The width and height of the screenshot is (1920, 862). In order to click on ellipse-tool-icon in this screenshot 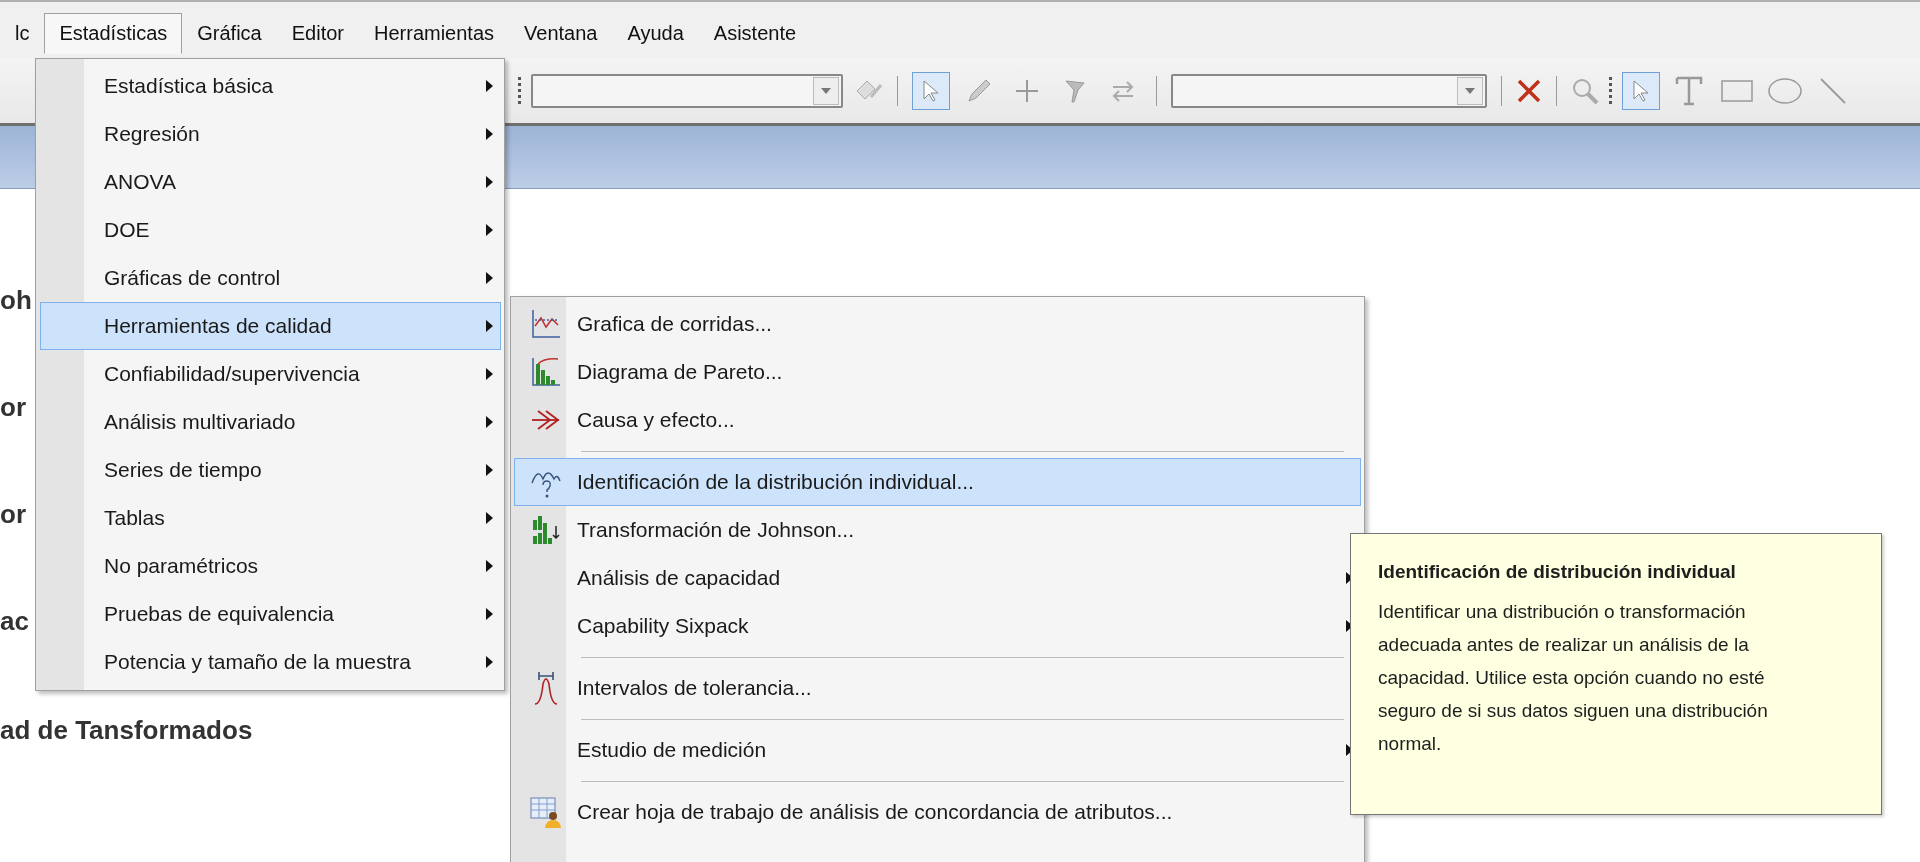, I will do `click(1785, 90)`.